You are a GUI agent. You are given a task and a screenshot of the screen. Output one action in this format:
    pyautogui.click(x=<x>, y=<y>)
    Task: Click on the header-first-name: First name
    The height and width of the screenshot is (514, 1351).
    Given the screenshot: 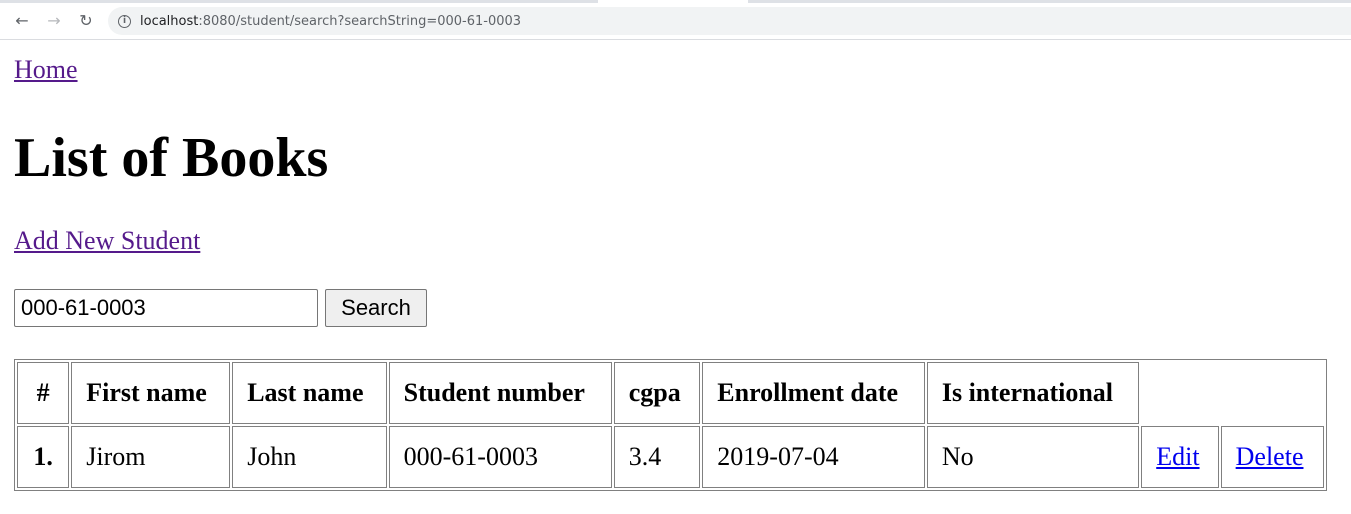 What is the action you would take?
    pyautogui.click(x=151, y=393)
    